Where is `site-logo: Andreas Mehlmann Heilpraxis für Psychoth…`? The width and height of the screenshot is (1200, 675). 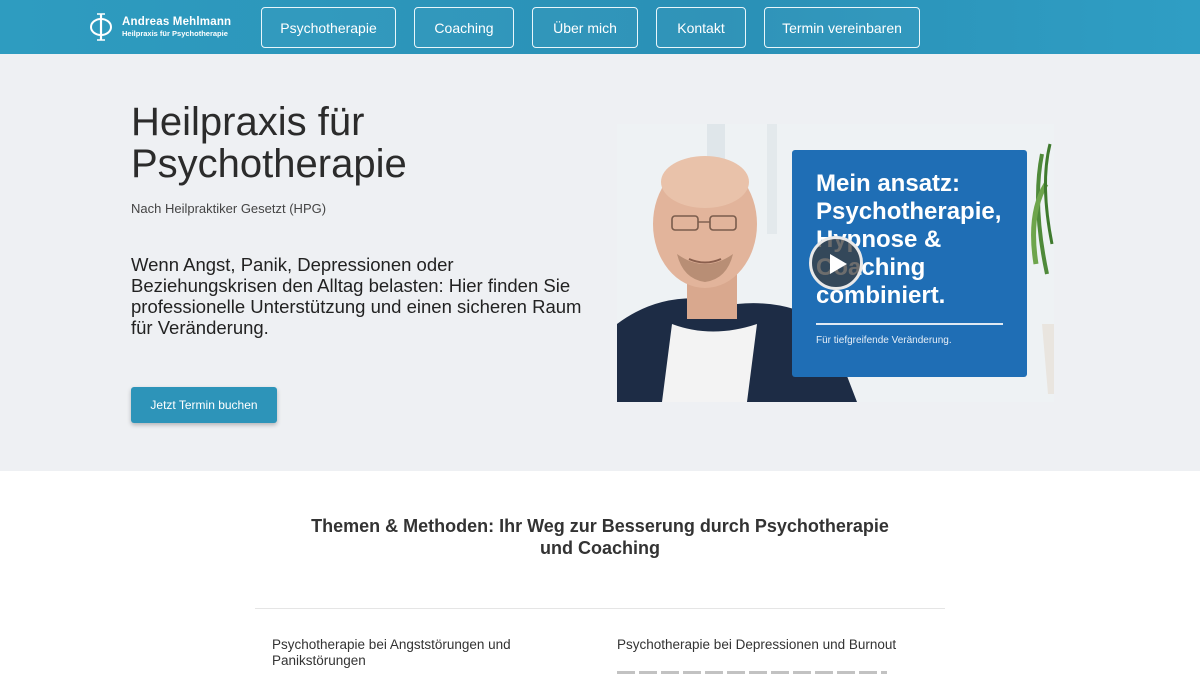
site-logo: Andreas Mehlmann Heilpraxis für Psychoth… is located at coordinates (159, 27).